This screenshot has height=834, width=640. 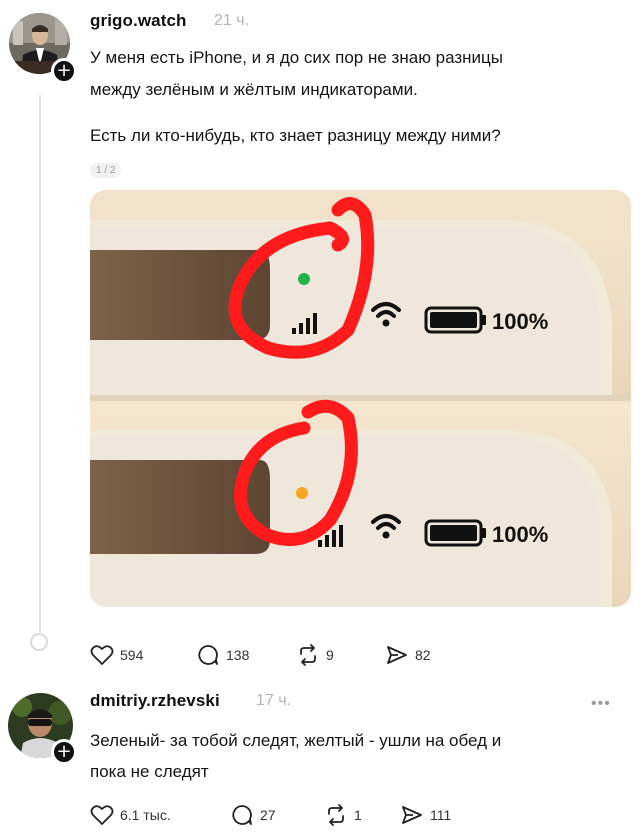 I want to click on post-text-line-2: между зелёным и жёлтым индикаторами., so click(x=254, y=89).